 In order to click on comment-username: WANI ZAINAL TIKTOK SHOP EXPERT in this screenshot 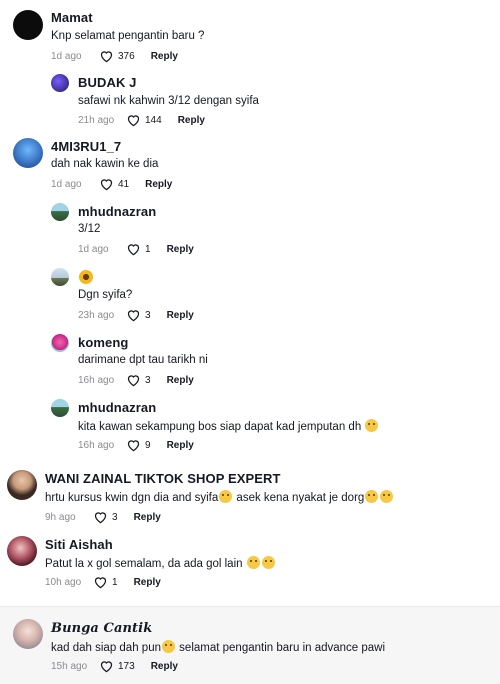, I will do `click(163, 478)`.